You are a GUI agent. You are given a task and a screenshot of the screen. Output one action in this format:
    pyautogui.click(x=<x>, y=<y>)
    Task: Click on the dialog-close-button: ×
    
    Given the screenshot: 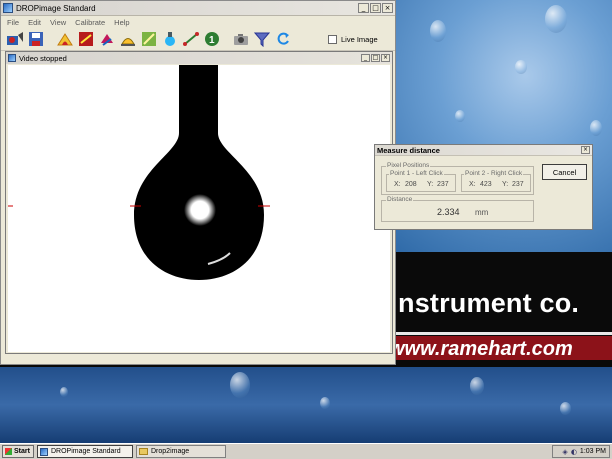 What is the action you would take?
    pyautogui.click(x=585, y=150)
    